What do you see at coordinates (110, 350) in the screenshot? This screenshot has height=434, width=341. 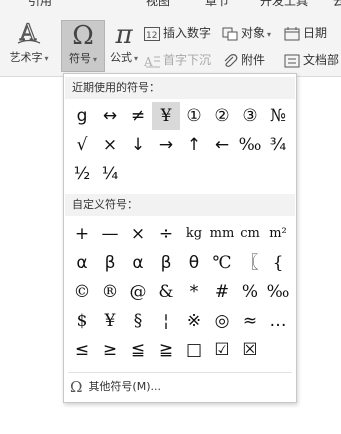 I see `symbol-cell: ≥` at bounding box center [110, 350].